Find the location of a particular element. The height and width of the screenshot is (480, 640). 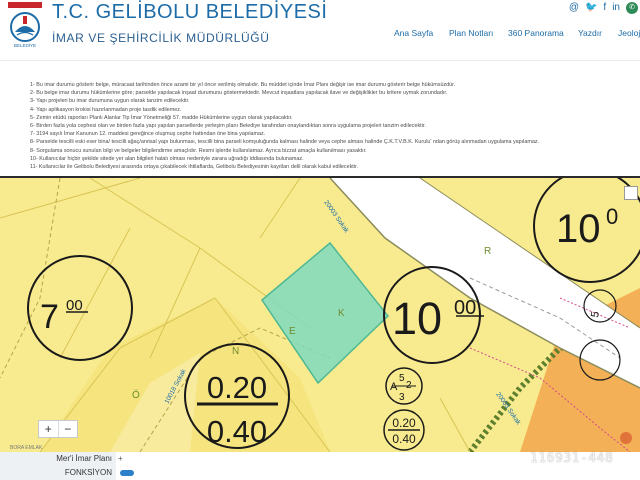

page-title: T.C. GELİBOLU BELEDİYESİ is located at coordinates (190, 12).